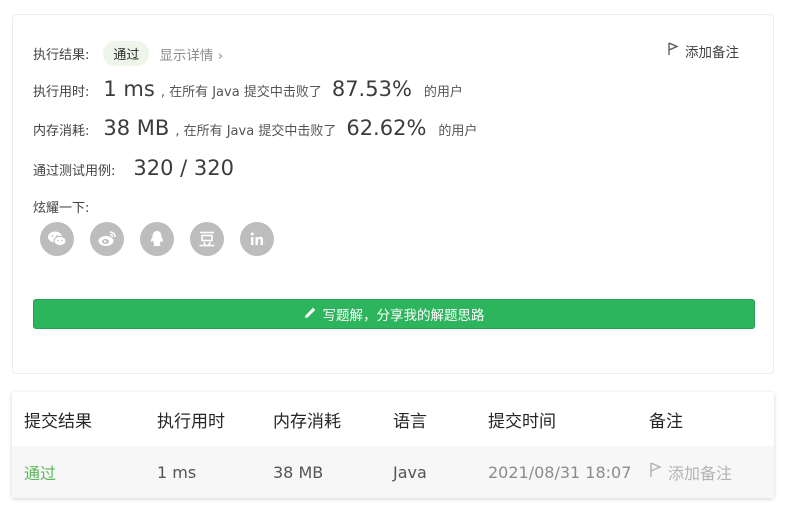 The height and width of the screenshot is (508, 792). I want to click on header-result: 提交结果, so click(58, 421).